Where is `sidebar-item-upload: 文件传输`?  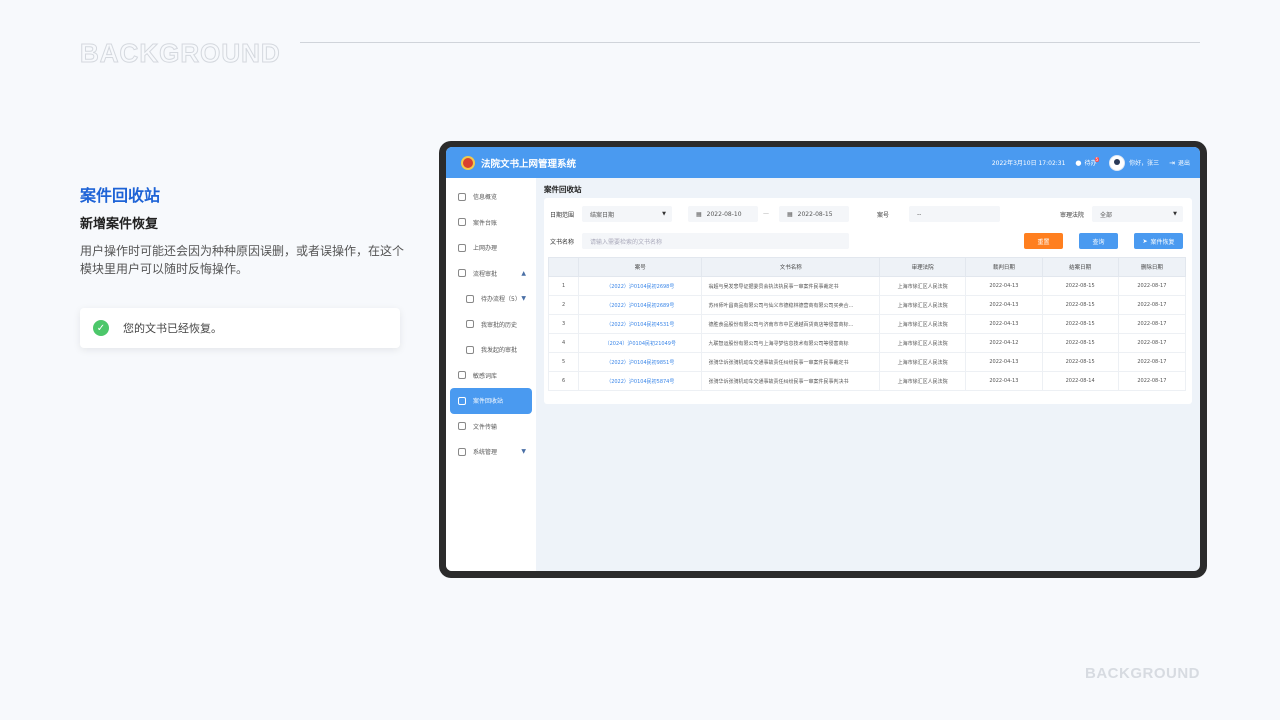
sidebar-item-upload: 文件传输 is located at coordinates (491, 427).